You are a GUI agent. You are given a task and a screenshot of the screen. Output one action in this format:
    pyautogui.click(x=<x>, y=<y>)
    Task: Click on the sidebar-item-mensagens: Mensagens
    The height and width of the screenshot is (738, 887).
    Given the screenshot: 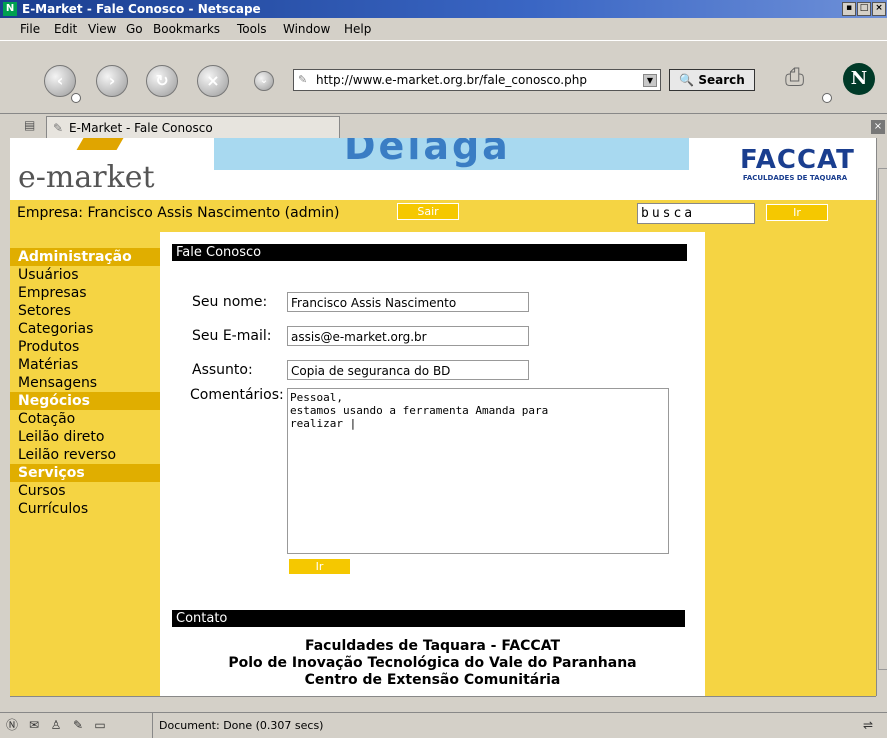 What is the action you would take?
    pyautogui.click(x=85, y=383)
    